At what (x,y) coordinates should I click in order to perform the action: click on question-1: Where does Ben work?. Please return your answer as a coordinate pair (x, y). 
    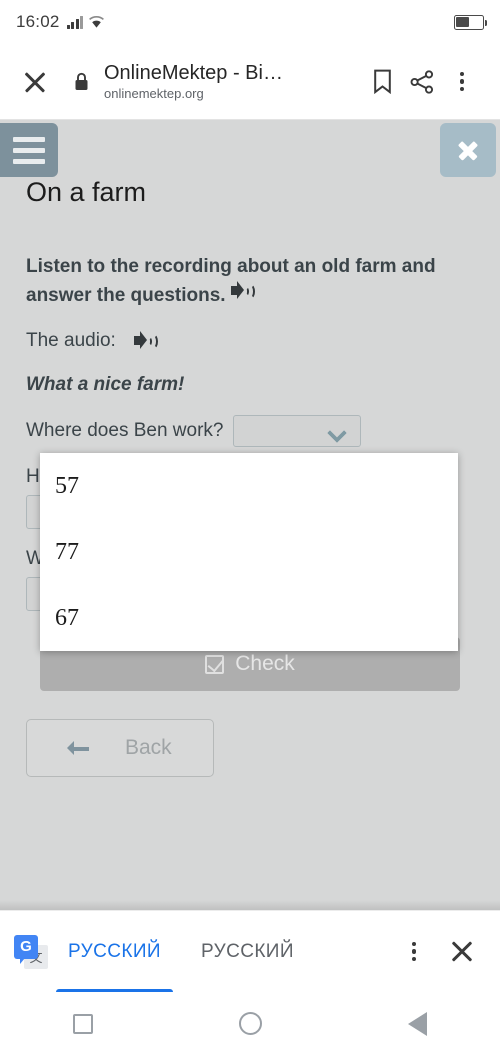
    Looking at the image, I should click on (250, 431).